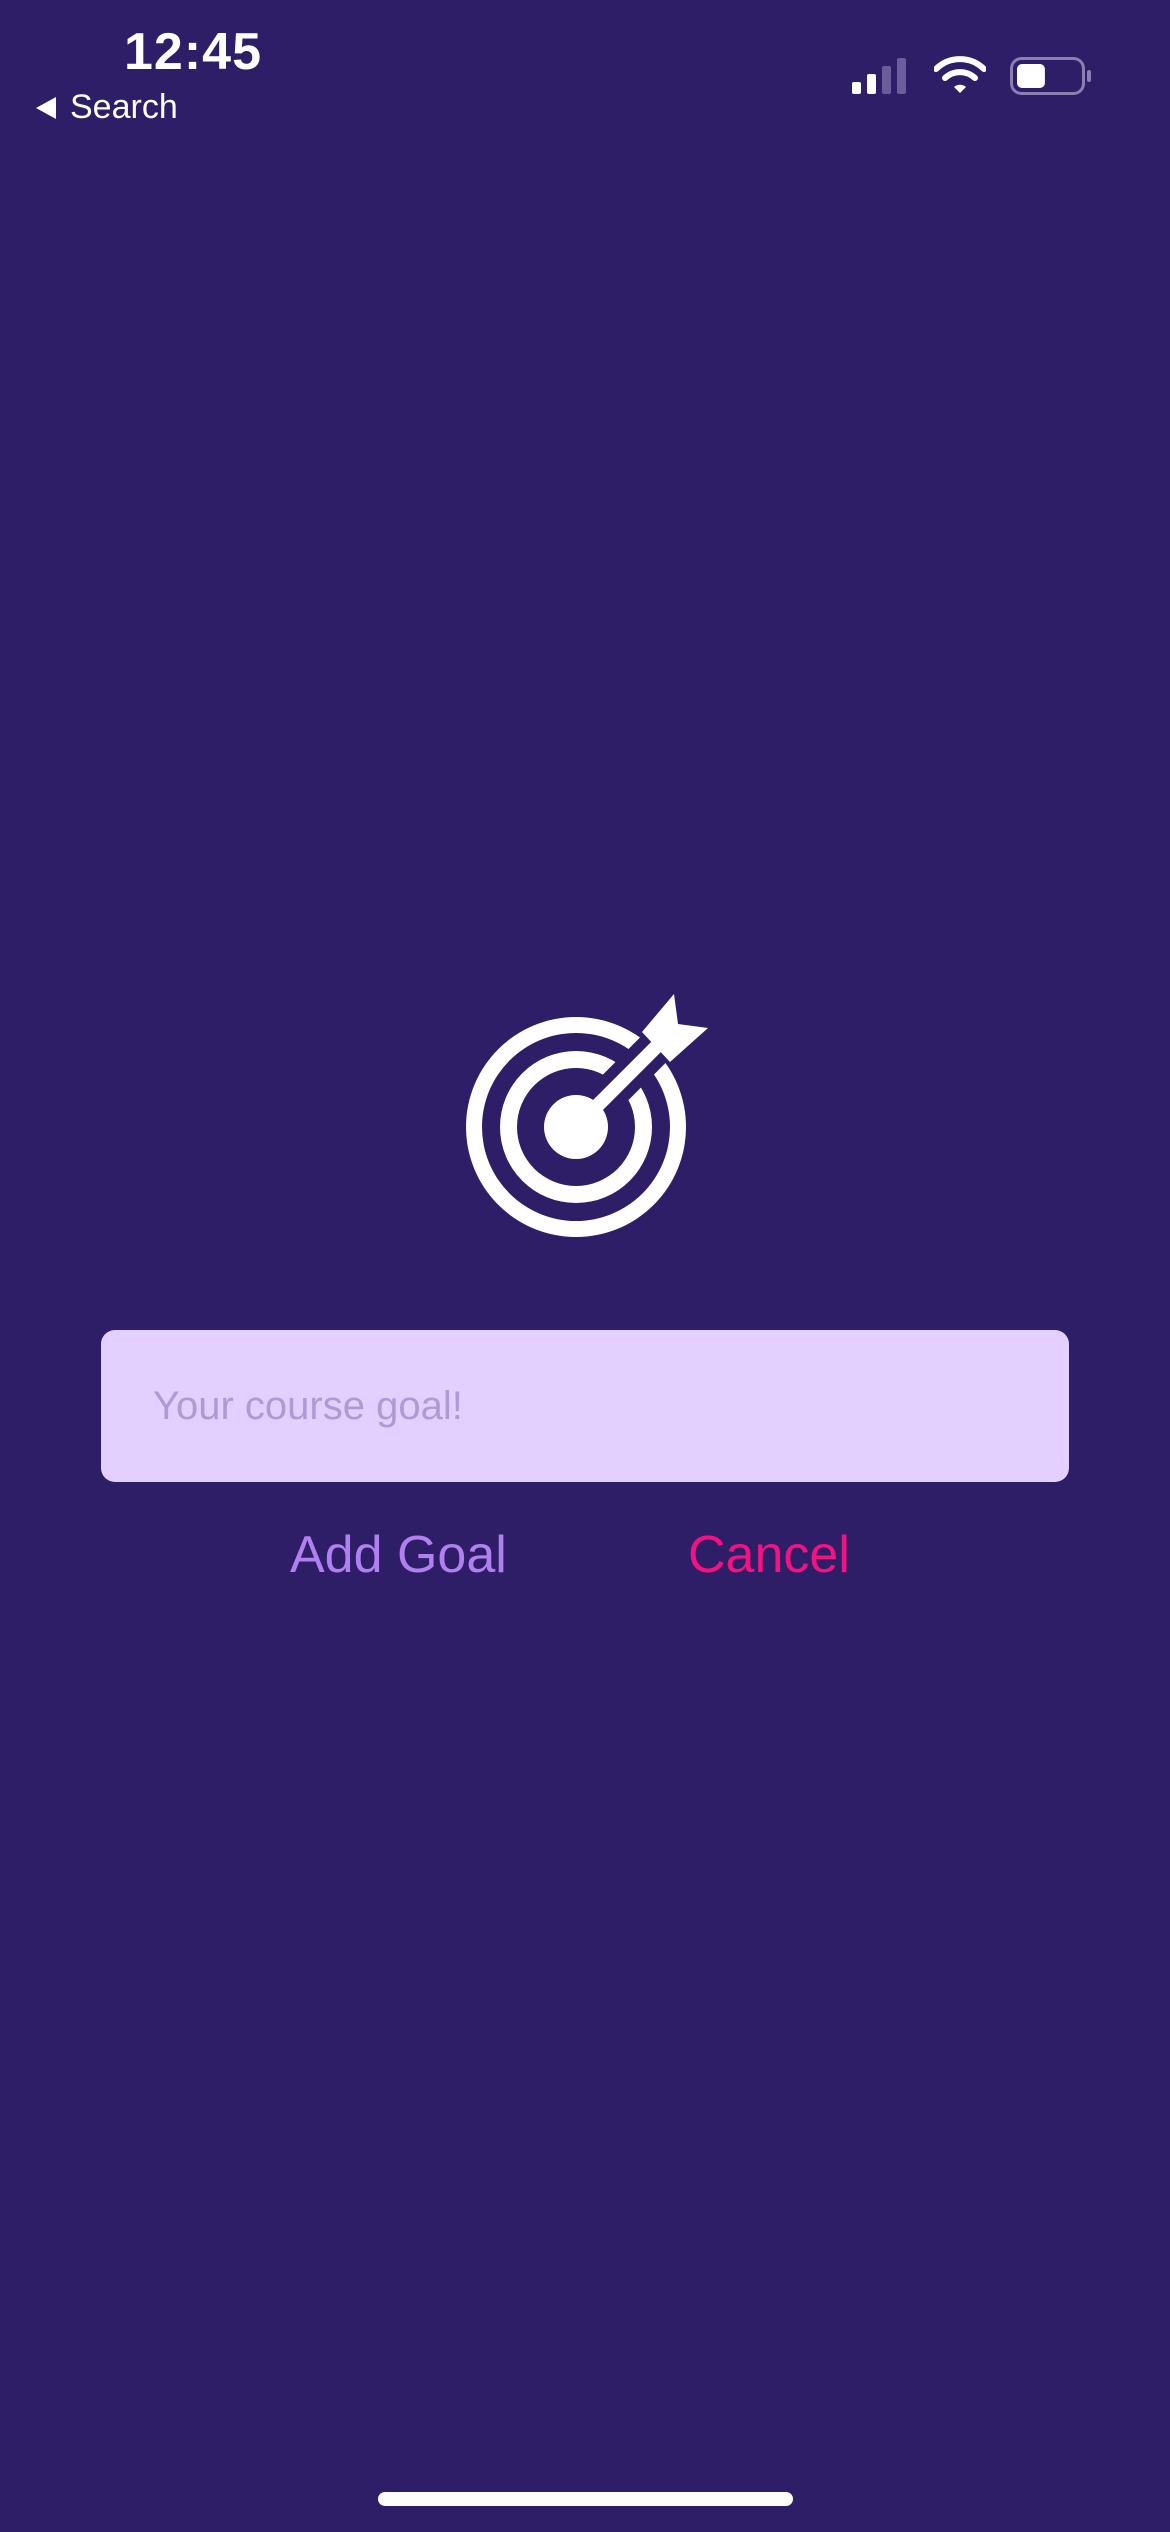 The image size is (1170, 2532). What do you see at coordinates (585, 2499) in the screenshot?
I see `home-indicator` at bounding box center [585, 2499].